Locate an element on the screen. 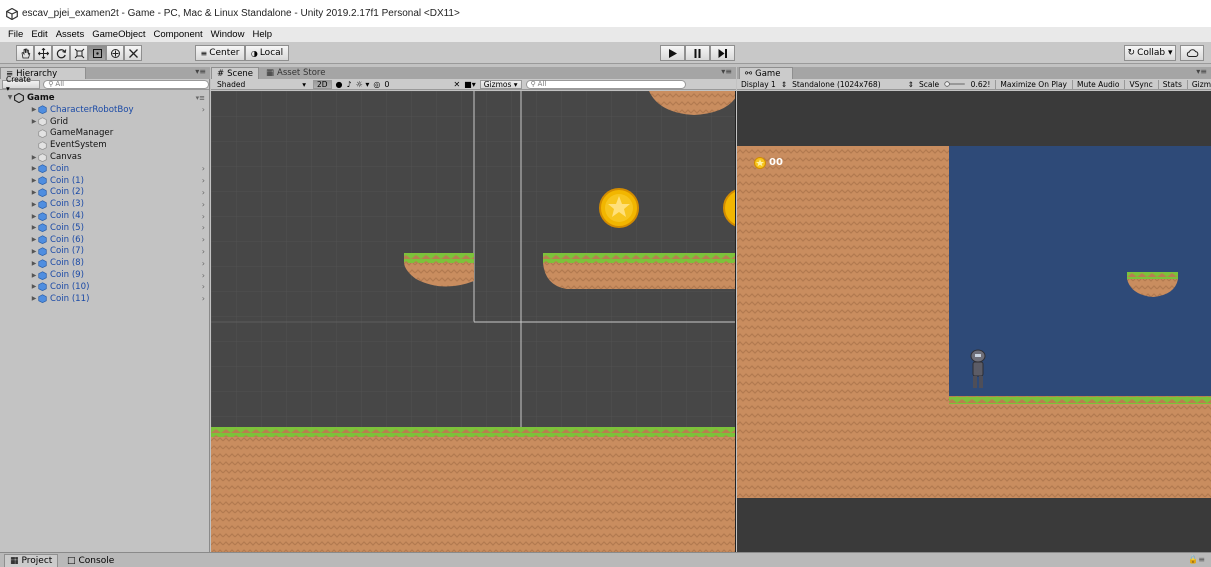  hierarchy-item: ▶ Coin (4) › is located at coordinates (104, 216).